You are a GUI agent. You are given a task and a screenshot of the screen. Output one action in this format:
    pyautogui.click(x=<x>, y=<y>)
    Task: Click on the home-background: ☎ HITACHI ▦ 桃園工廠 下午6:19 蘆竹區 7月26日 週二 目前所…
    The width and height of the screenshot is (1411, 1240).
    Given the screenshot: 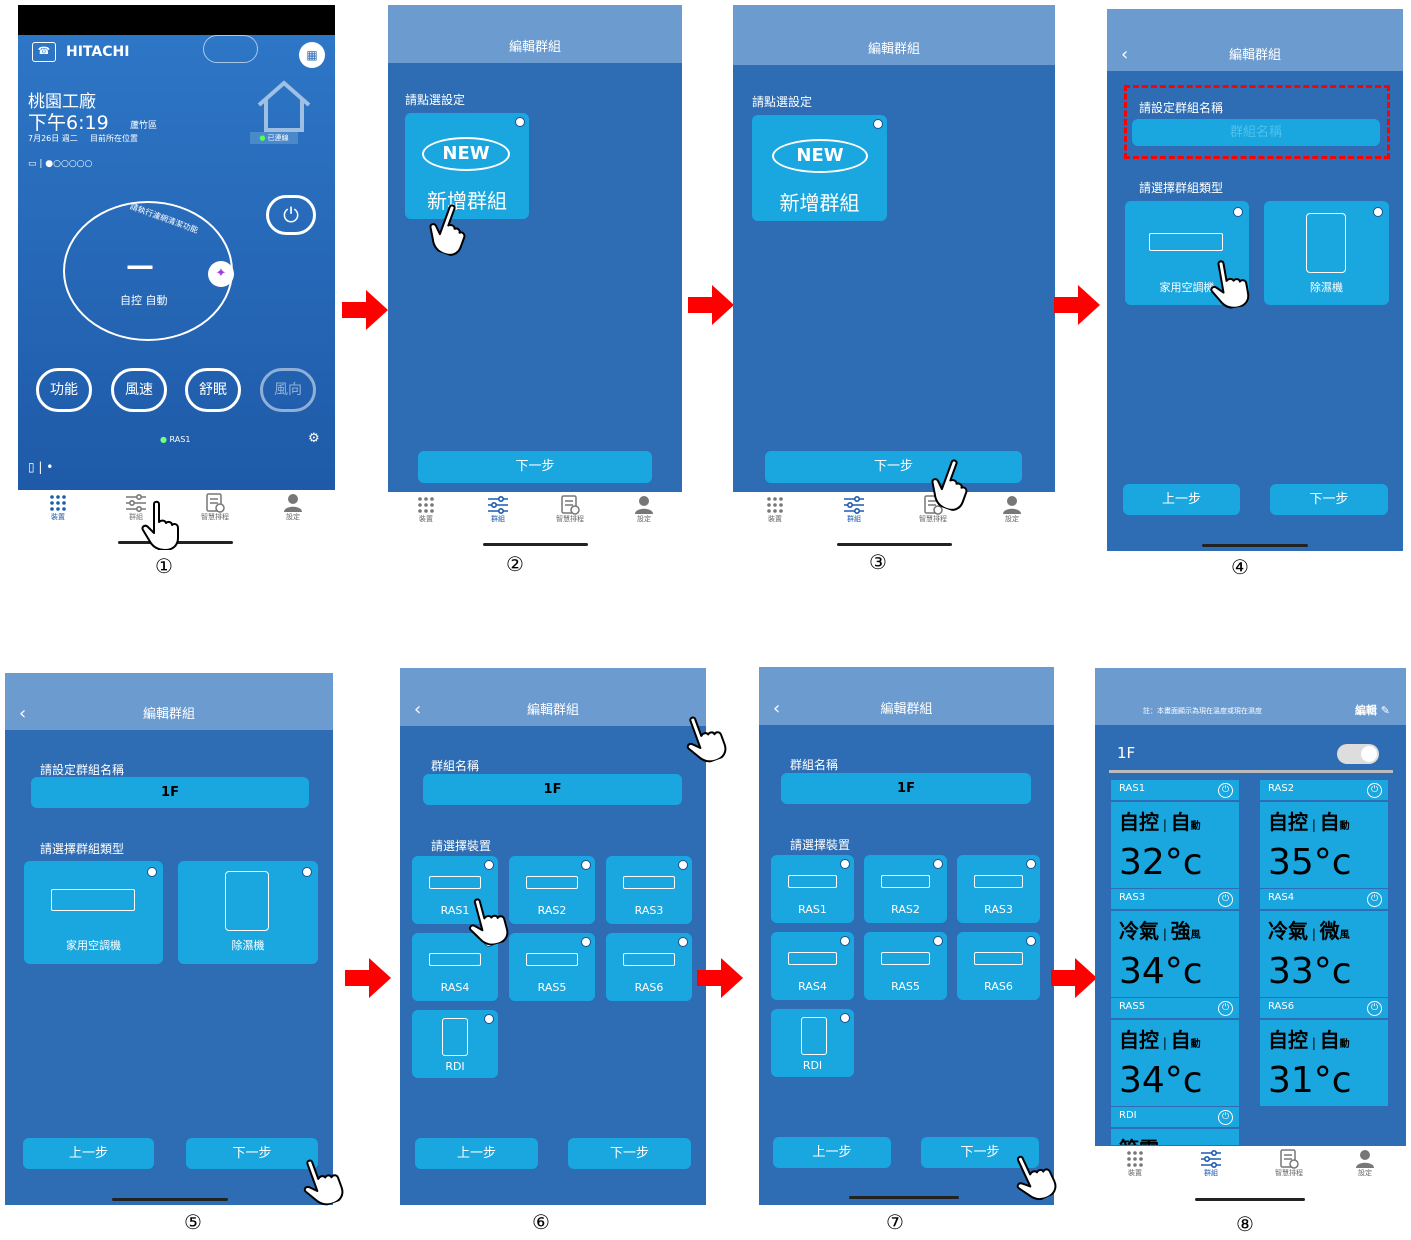 What is the action you would take?
    pyautogui.click(x=176, y=247)
    